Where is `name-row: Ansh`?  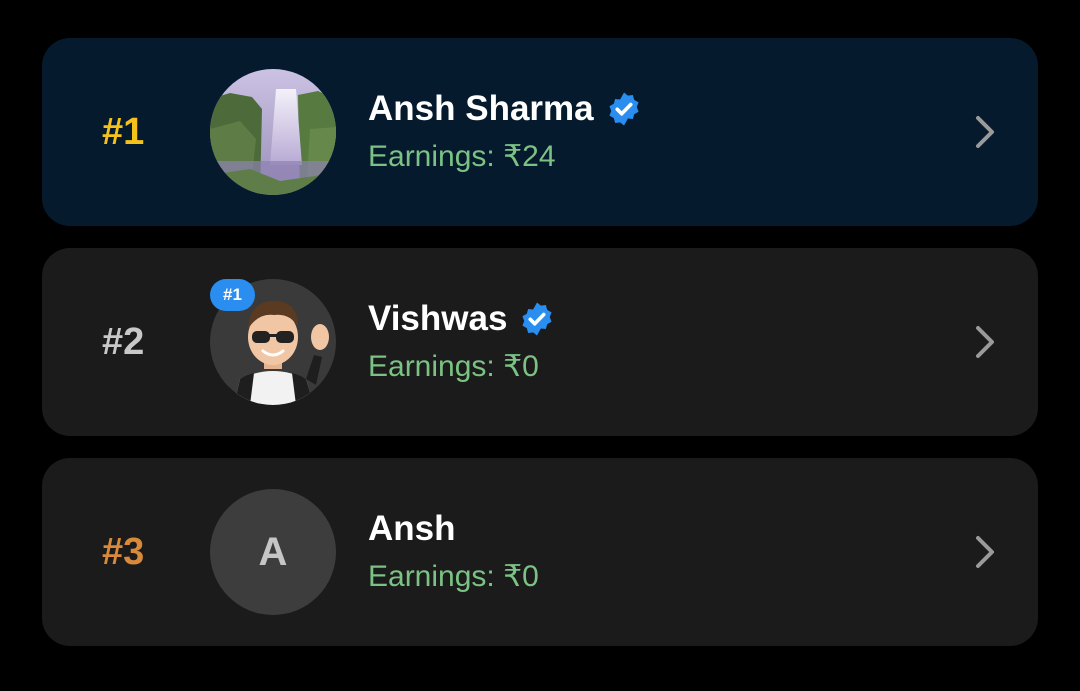
name-row: Ansh is located at coordinates (412, 529).